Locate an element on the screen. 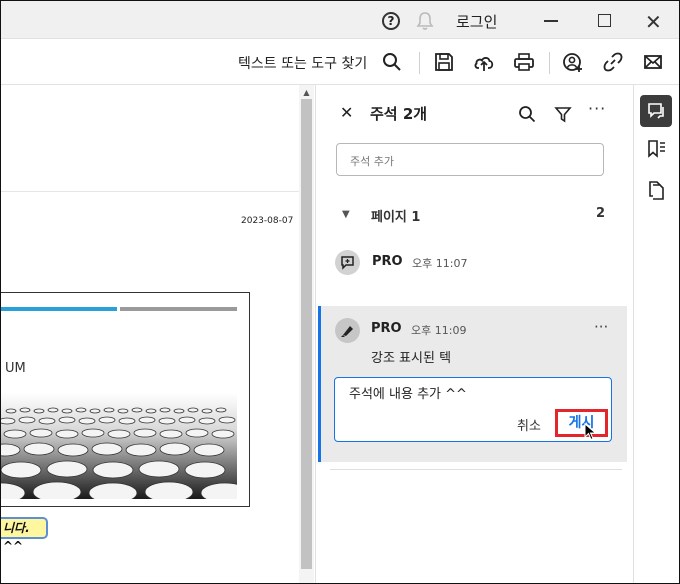 The image size is (680, 584). bookmark-icon is located at coordinates (656, 149).